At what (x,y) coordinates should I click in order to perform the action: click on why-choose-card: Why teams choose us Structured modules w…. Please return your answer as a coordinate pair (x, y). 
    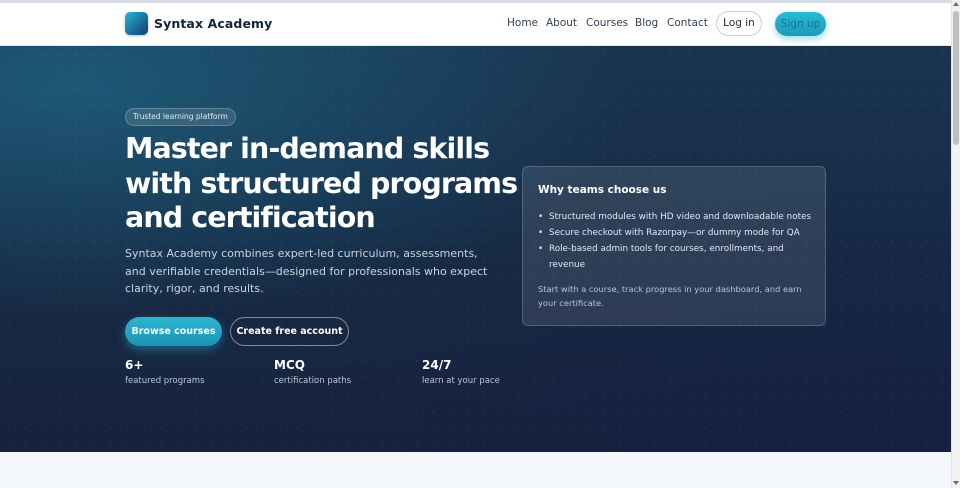
    Looking at the image, I should click on (674, 246).